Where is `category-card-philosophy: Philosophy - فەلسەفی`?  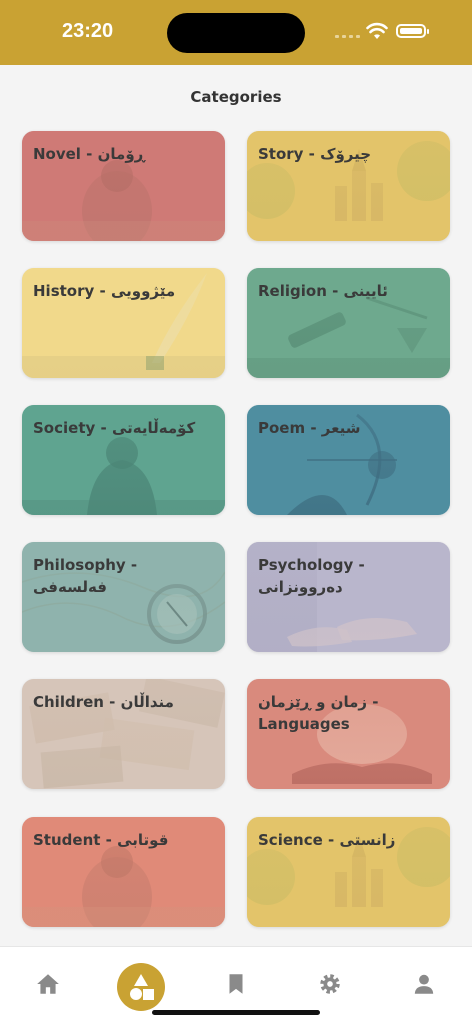 category-card-philosophy: Philosophy - فەلسەفی is located at coordinates (123, 597).